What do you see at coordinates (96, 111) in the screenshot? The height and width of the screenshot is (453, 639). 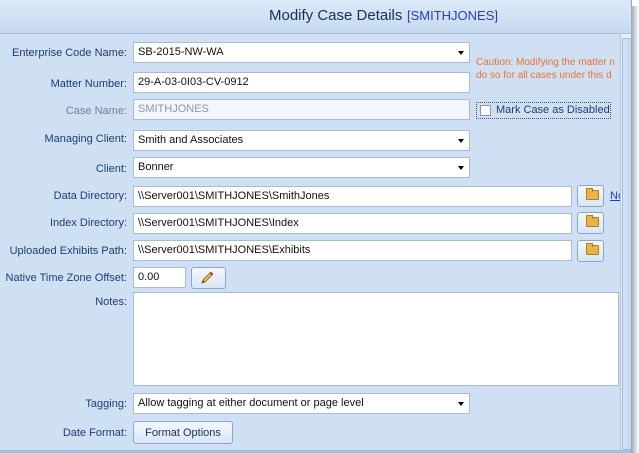 I see `case-name-label: Case Name:` at bounding box center [96, 111].